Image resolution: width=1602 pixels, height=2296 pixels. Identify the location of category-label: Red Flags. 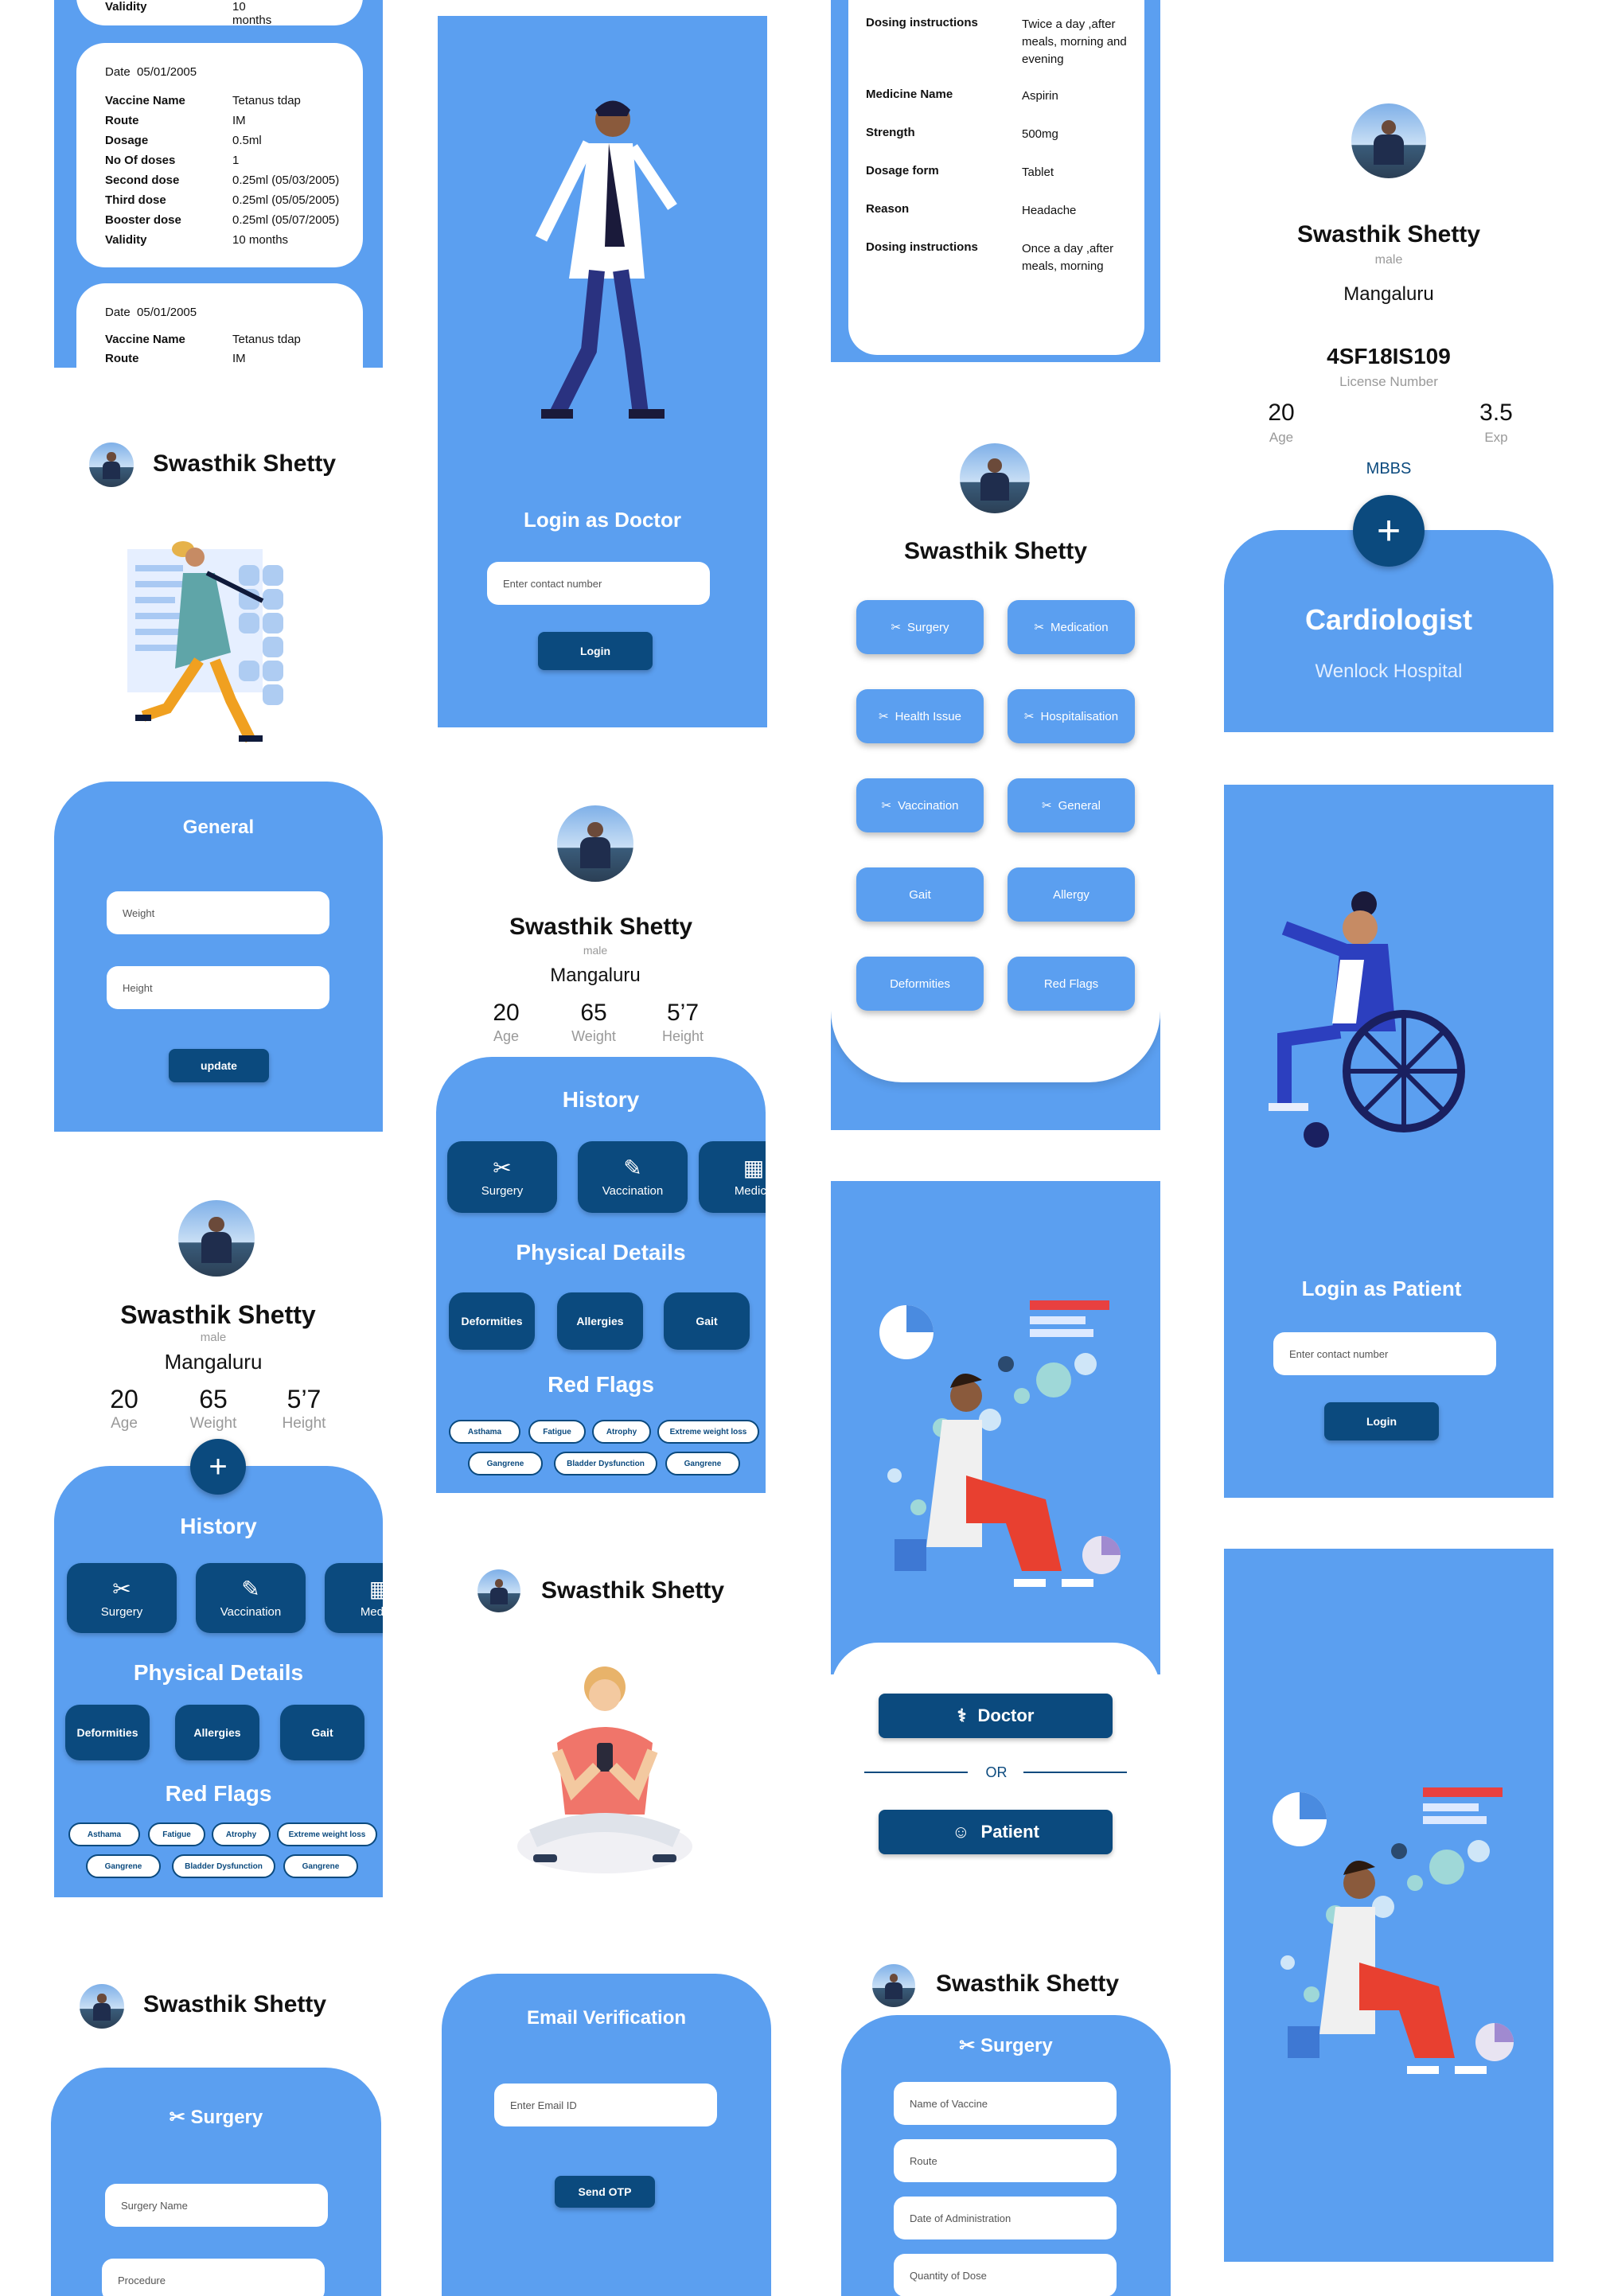
(1071, 983).